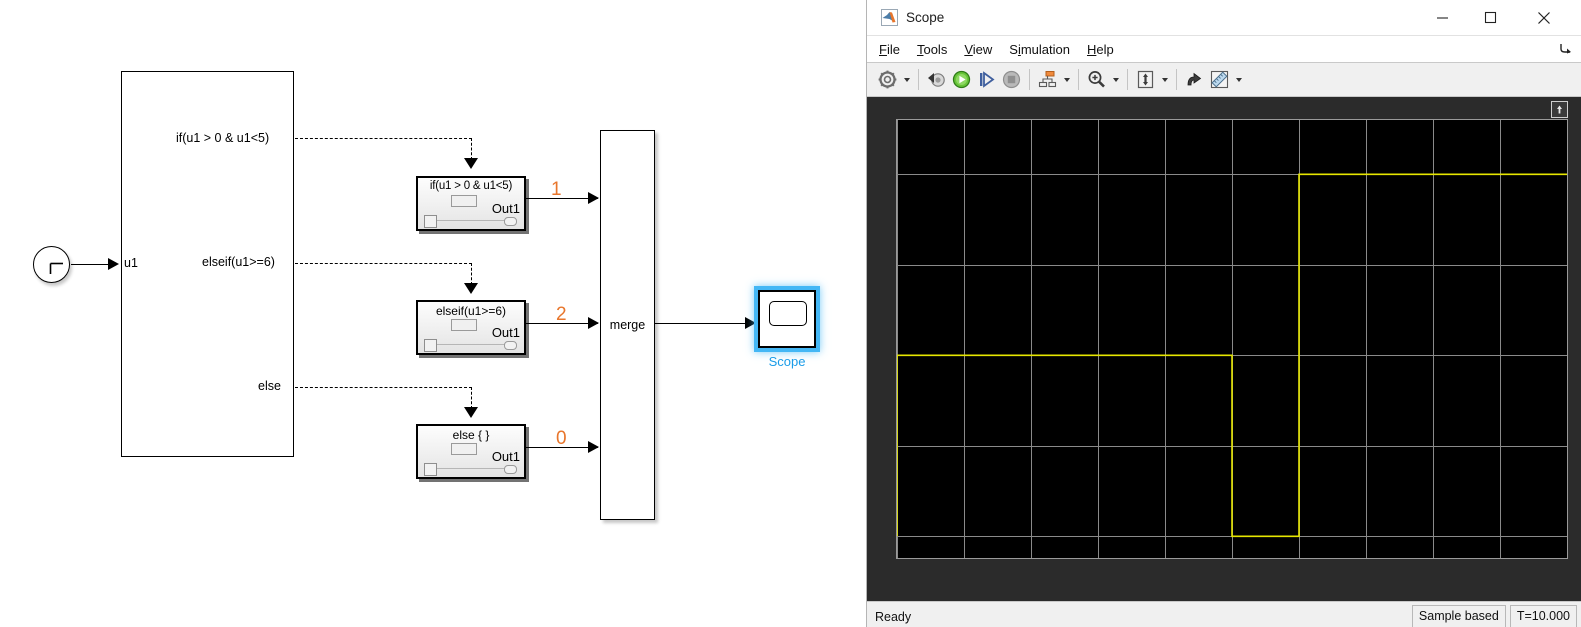 The width and height of the screenshot is (1581, 627). I want to click on cursor-measurements-icon, so click(1194, 79).